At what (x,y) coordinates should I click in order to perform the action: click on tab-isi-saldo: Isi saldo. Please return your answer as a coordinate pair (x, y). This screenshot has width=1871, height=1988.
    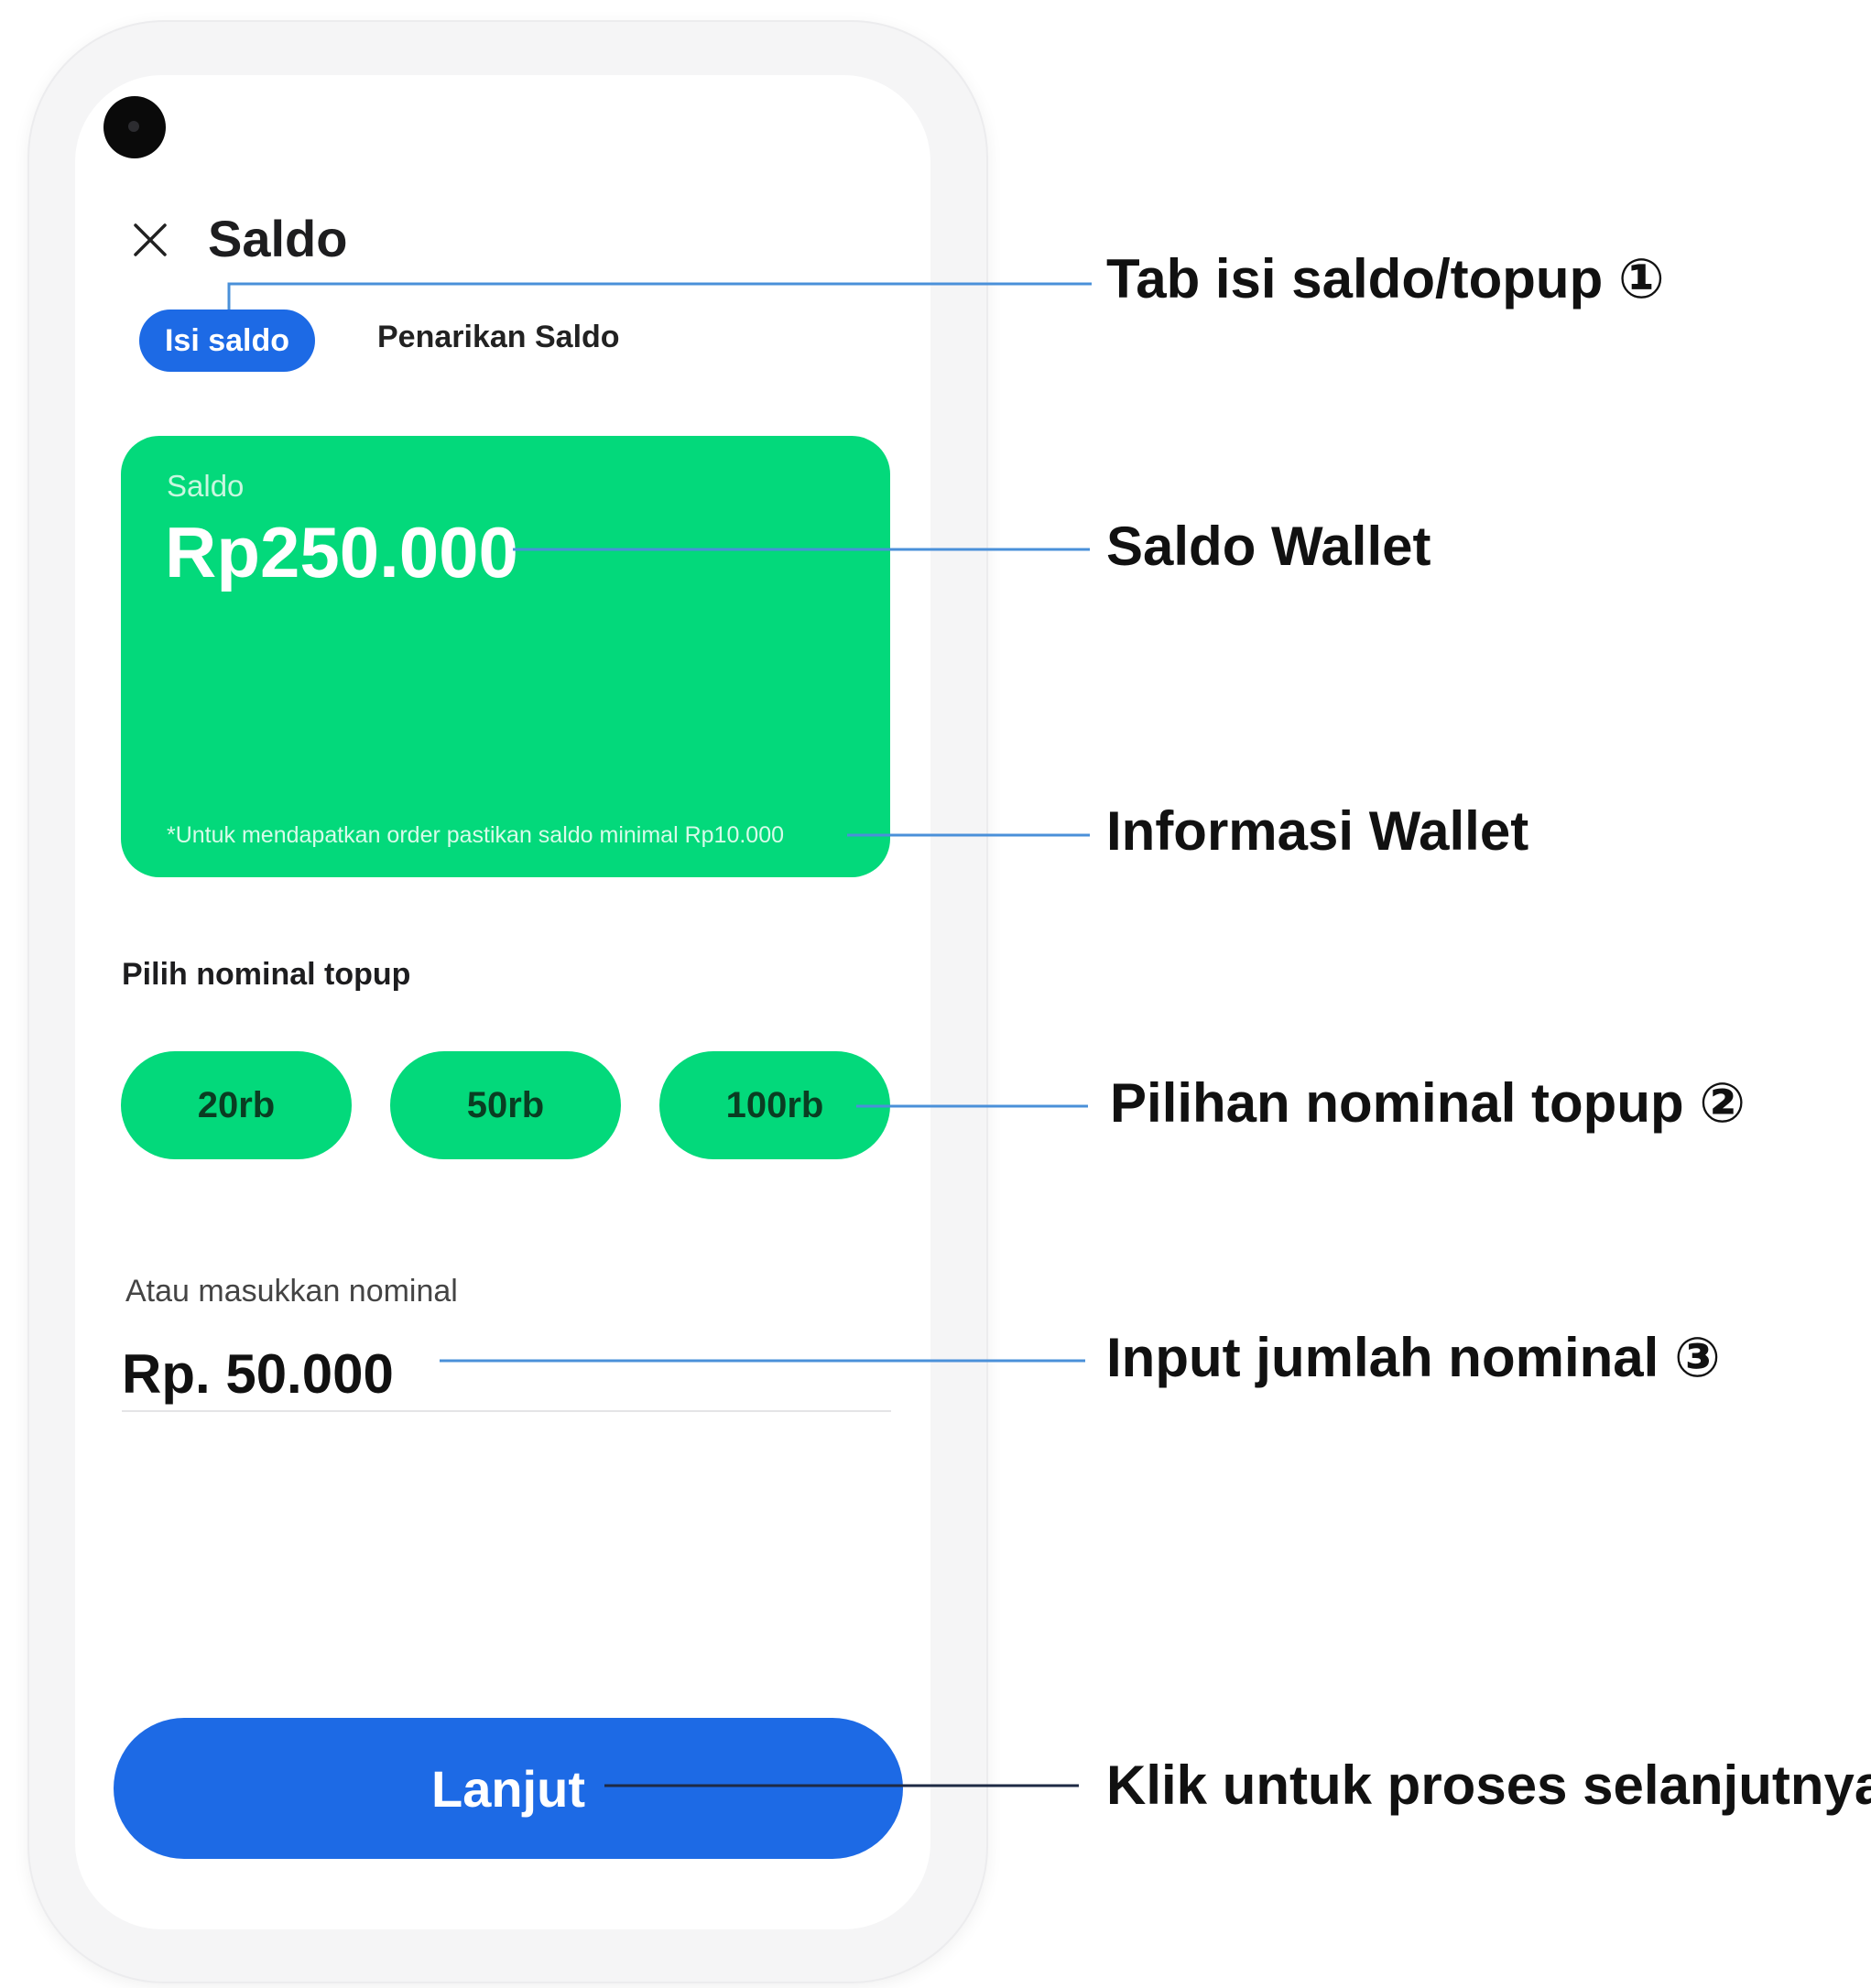
    Looking at the image, I should click on (227, 341).